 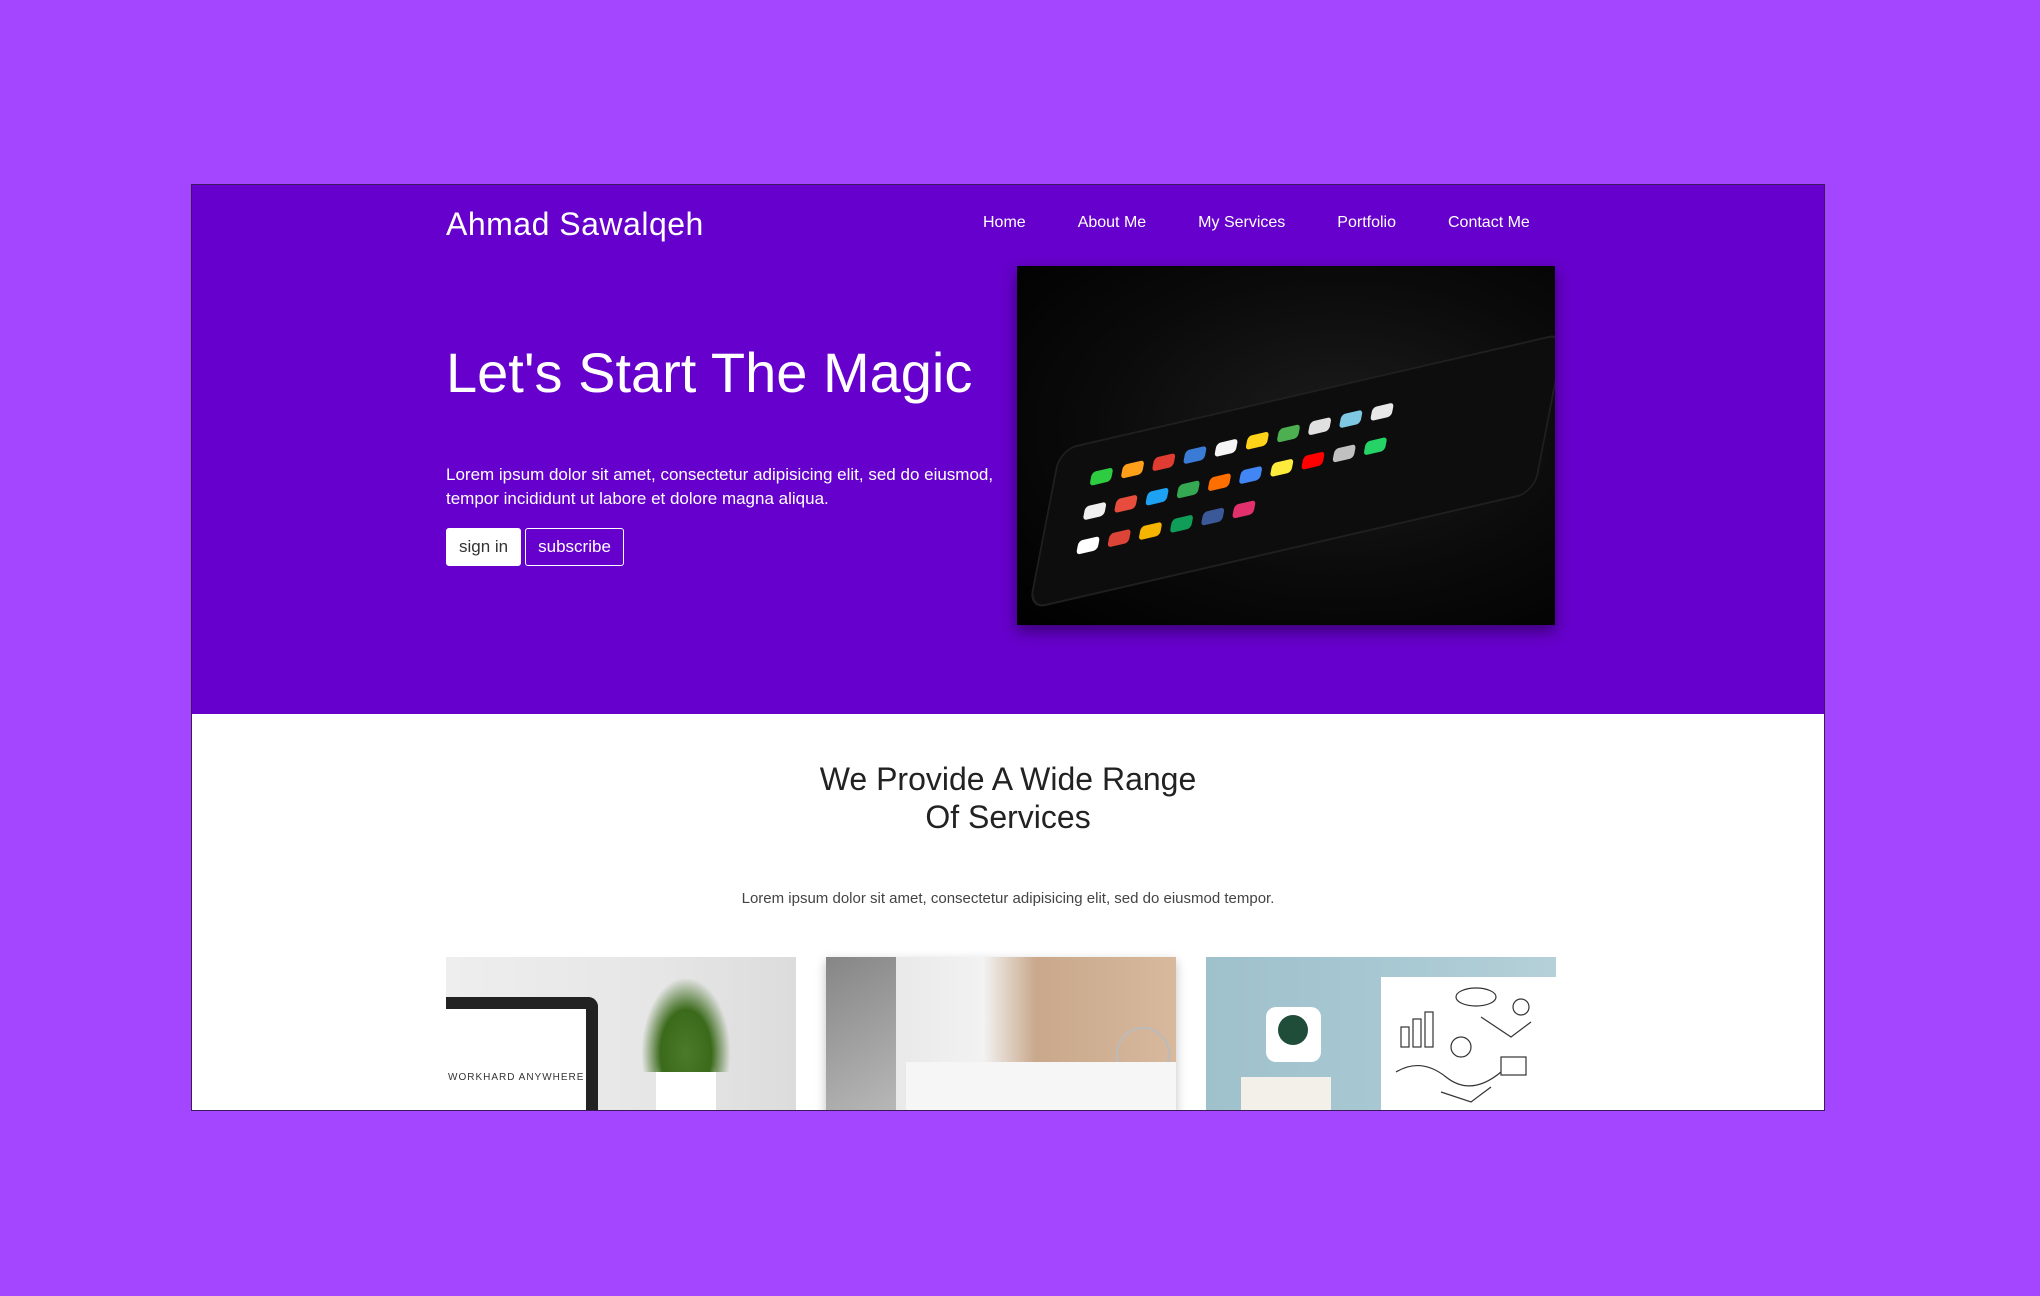 I want to click on sketch-doodles-icon, so click(x=1463, y=1045).